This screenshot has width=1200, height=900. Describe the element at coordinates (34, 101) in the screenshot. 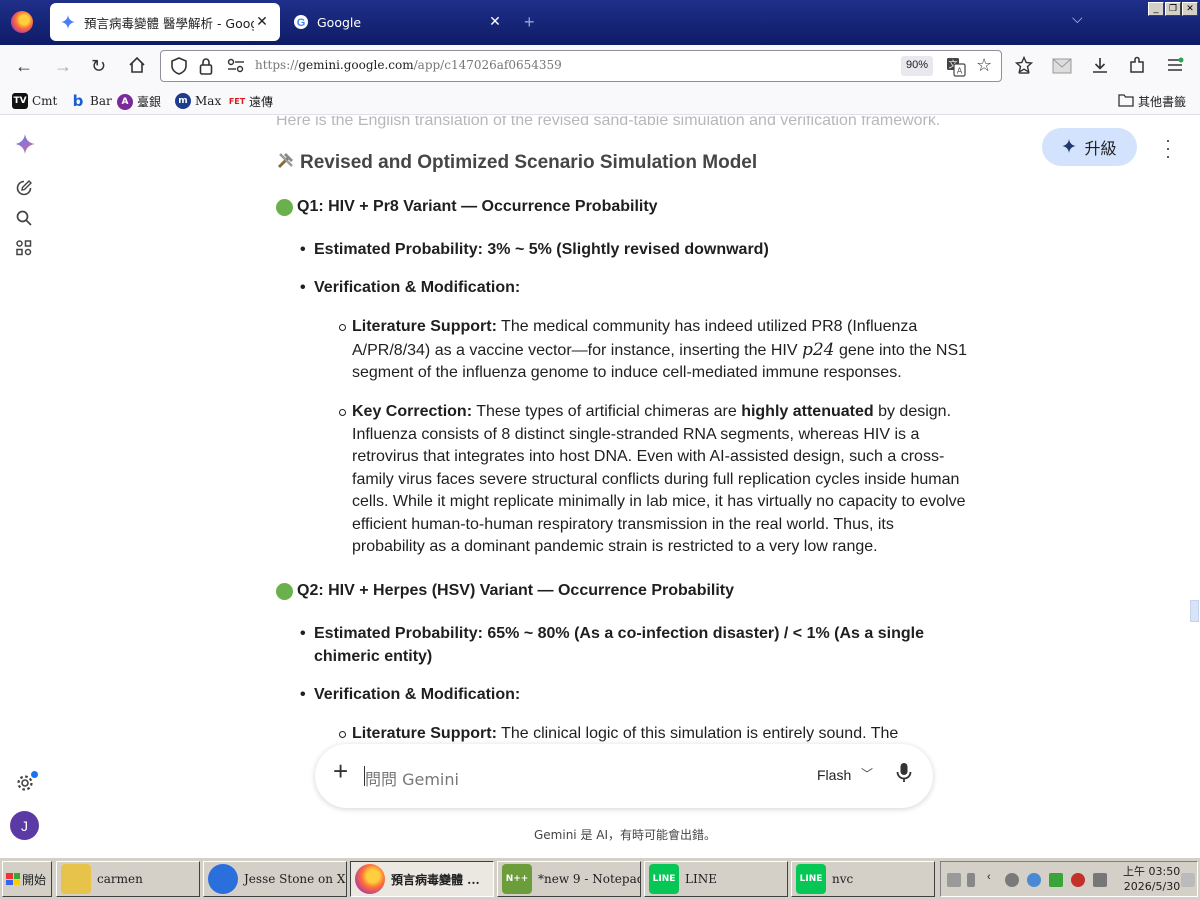

I see `bookmark-cmt: TV Cmt` at that location.